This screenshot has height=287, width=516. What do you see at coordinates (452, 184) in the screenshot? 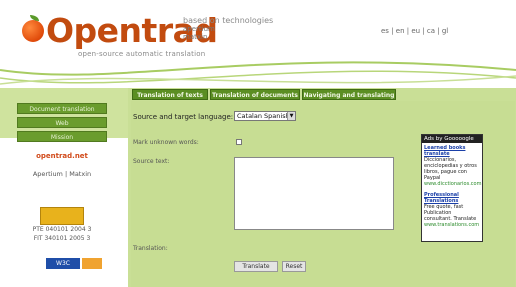
I see `ad-item1-url: www.dicctionarios.com` at bounding box center [452, 184].